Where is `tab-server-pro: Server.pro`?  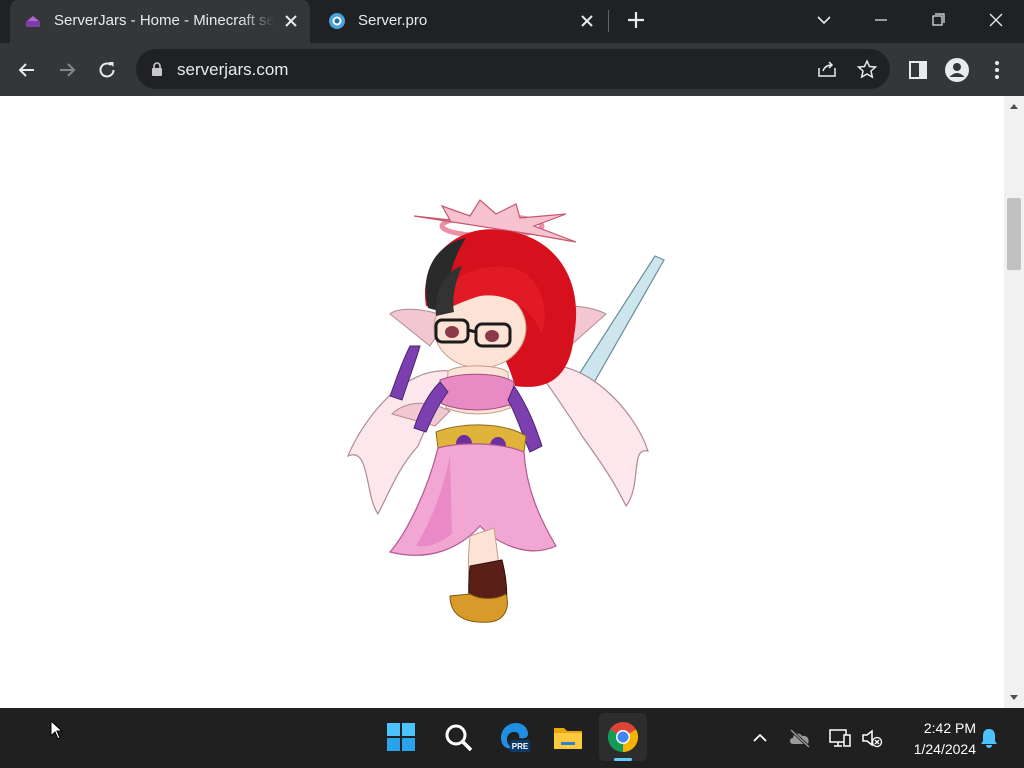
tab-server-pro: Server.pro is located at coordinates (460, 21).